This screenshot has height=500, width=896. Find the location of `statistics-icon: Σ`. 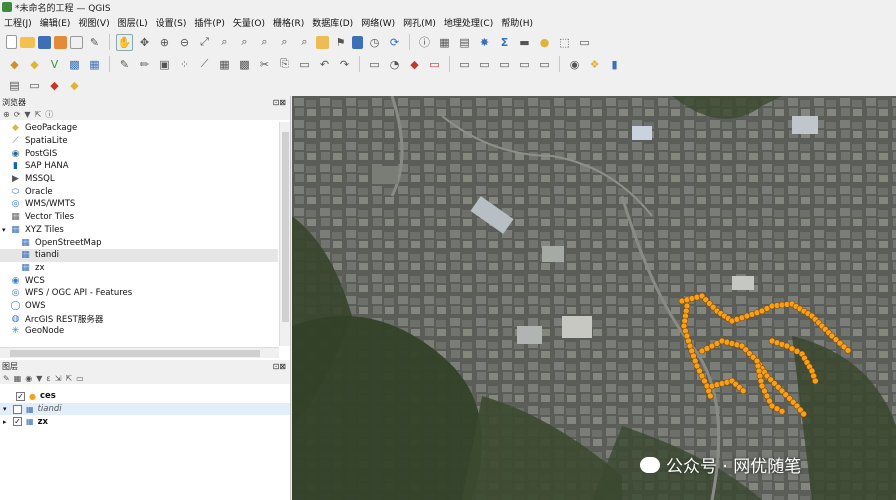

statistics-icon: Σ is located at coordinates (504, 42).